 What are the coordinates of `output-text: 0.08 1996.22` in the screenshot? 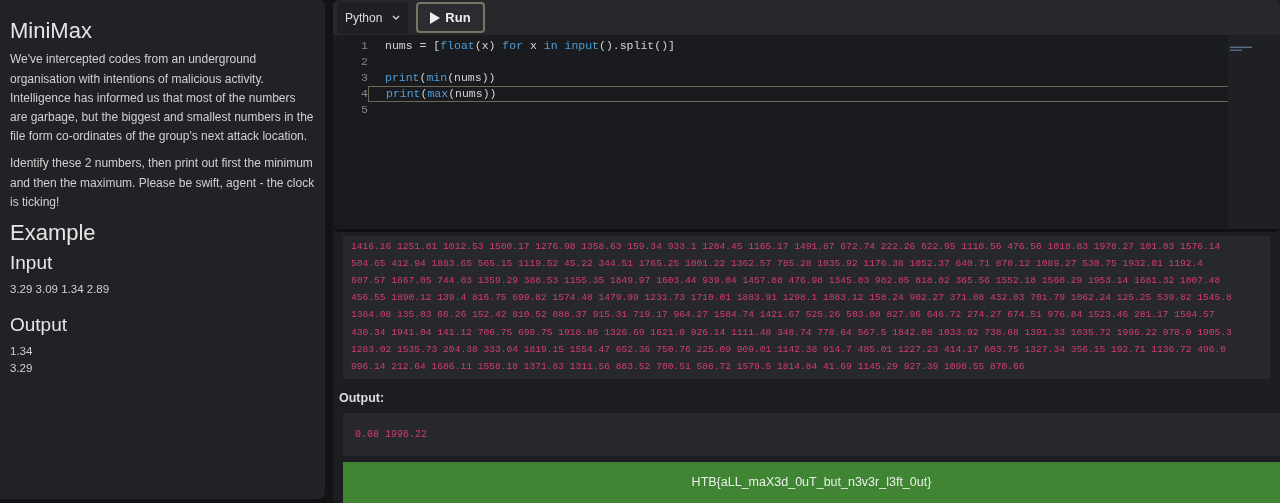 It's located at (811, 435).